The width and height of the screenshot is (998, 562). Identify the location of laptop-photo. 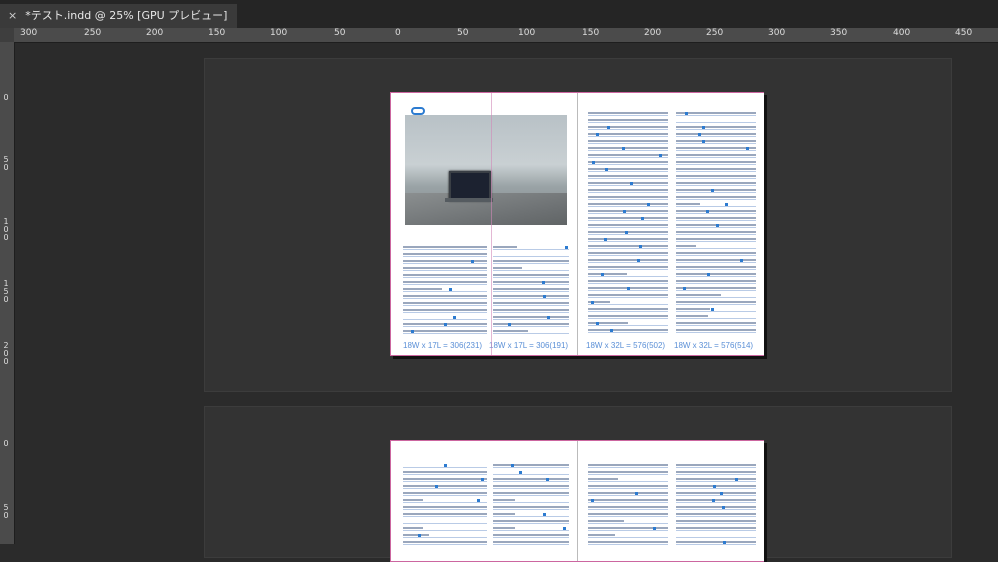
(486, 170).